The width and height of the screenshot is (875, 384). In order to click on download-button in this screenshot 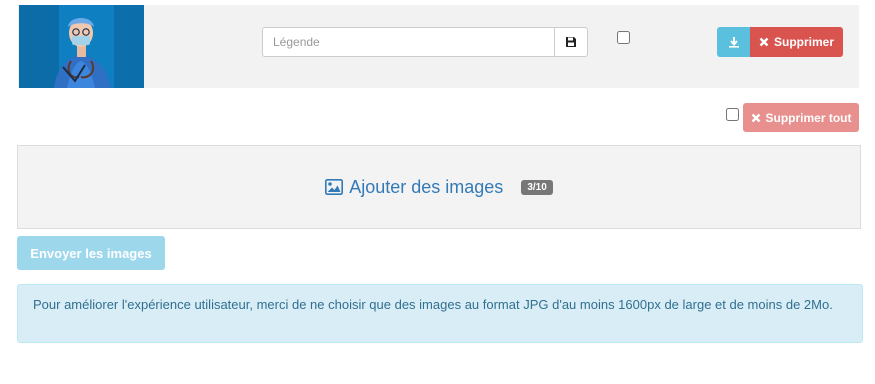, I will do `click(733, 42)`.